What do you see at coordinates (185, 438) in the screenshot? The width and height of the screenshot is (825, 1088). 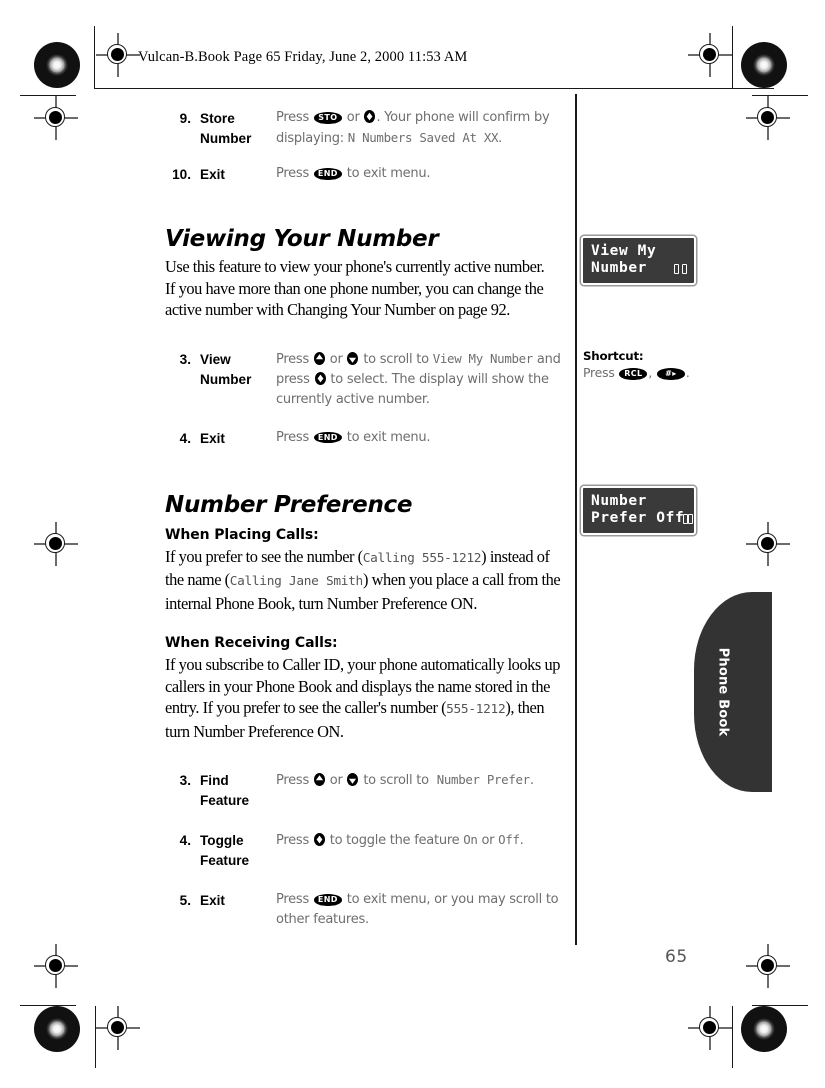 I see `step-number: 4.` at bounding box center [185, 438].